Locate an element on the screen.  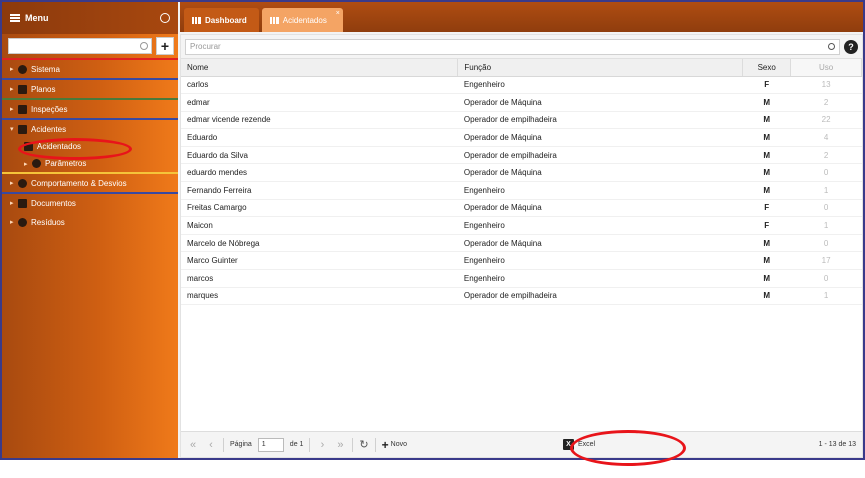
sidebar-item-parametros: ▸ Parâmetros is located at coordinates (90, 163).